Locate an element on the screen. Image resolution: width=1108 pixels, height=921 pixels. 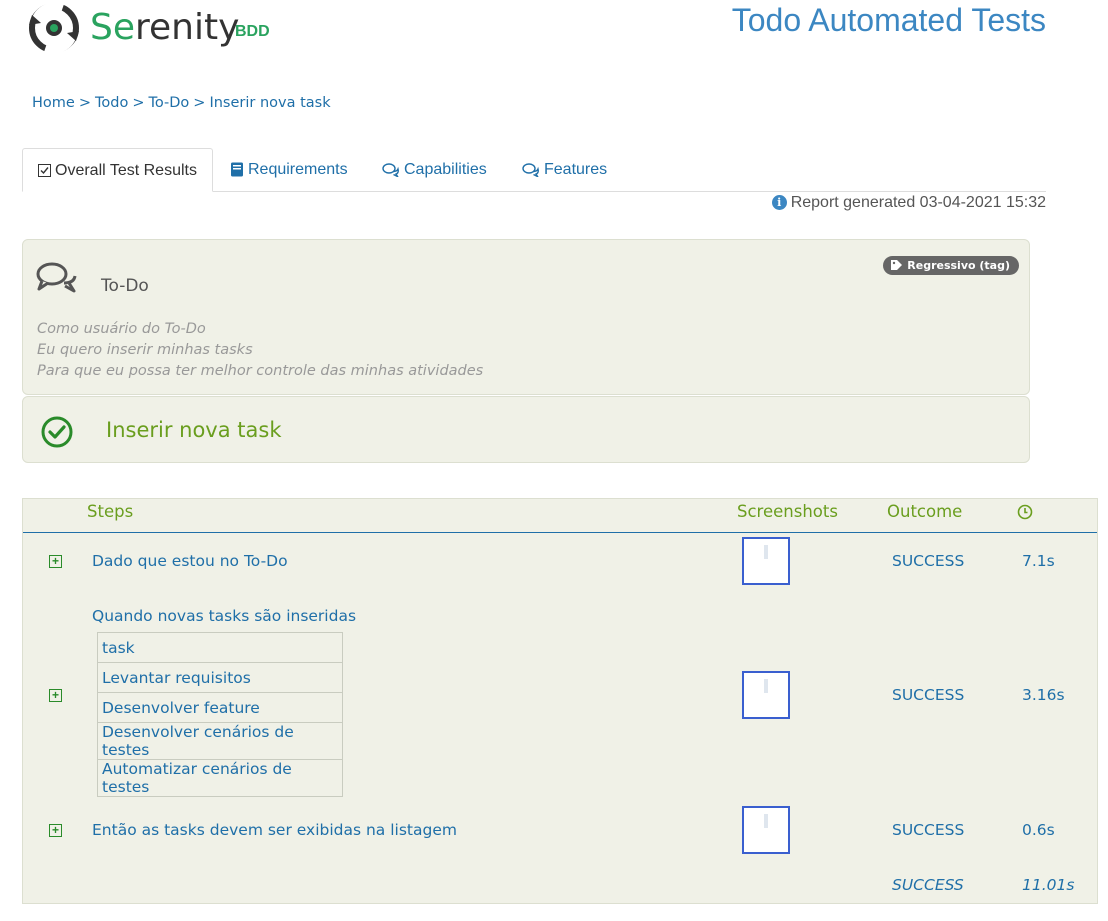
tag-badge: Regressivo (tag) is located at coordinates (951, 265).